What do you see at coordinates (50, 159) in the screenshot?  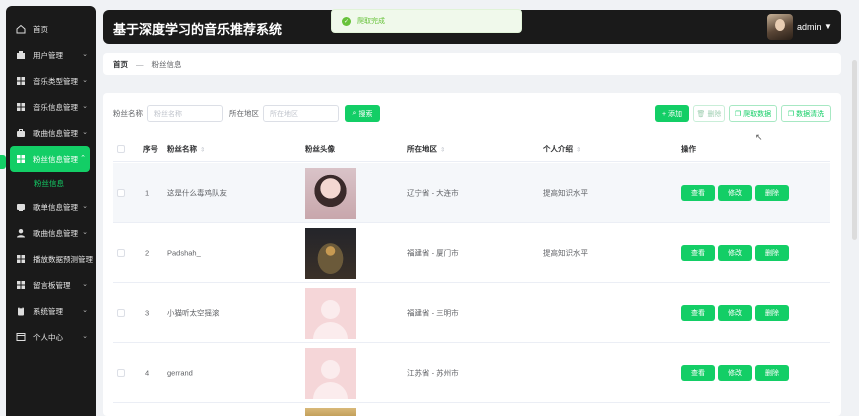 I see `sidebar-item-5: 粉丝信息管理 ⌃` at bounding box center [50, 159].